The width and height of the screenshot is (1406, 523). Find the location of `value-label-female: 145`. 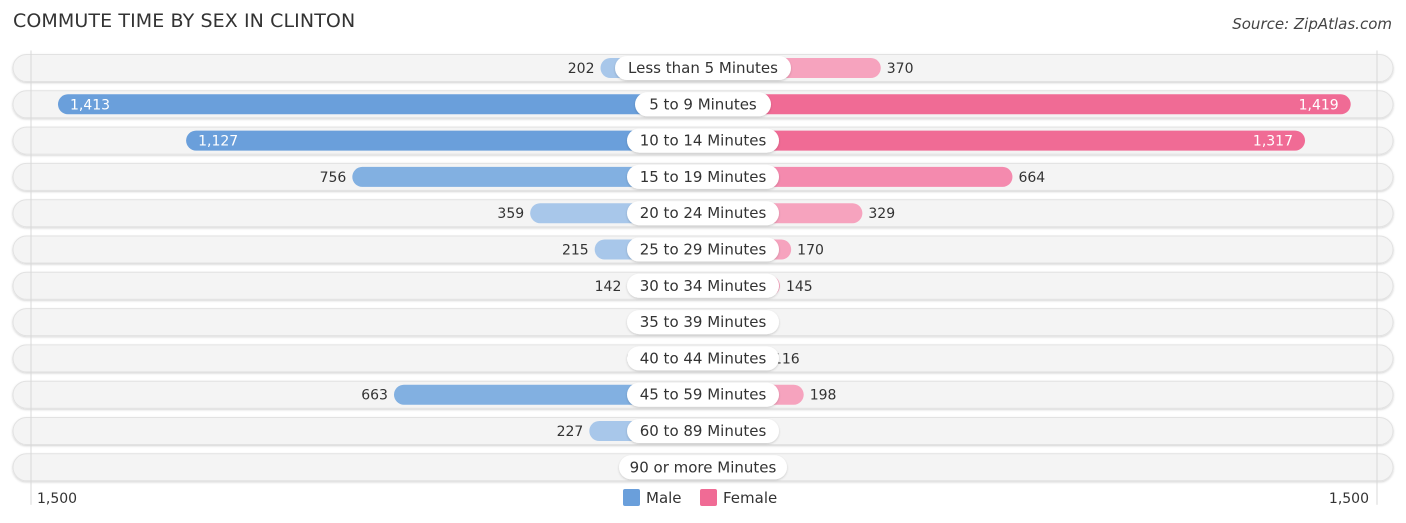

value-label-female: 145 is located at coordinates (799, 287).